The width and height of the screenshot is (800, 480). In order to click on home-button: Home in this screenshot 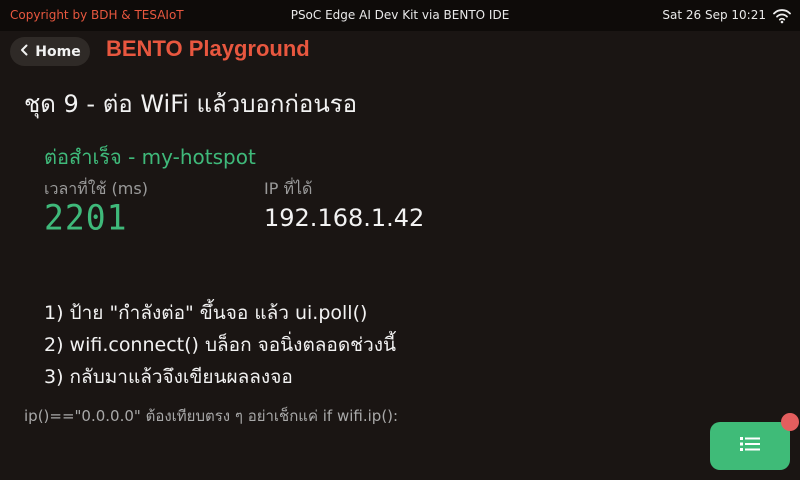, I will do `click(50, 51)`.